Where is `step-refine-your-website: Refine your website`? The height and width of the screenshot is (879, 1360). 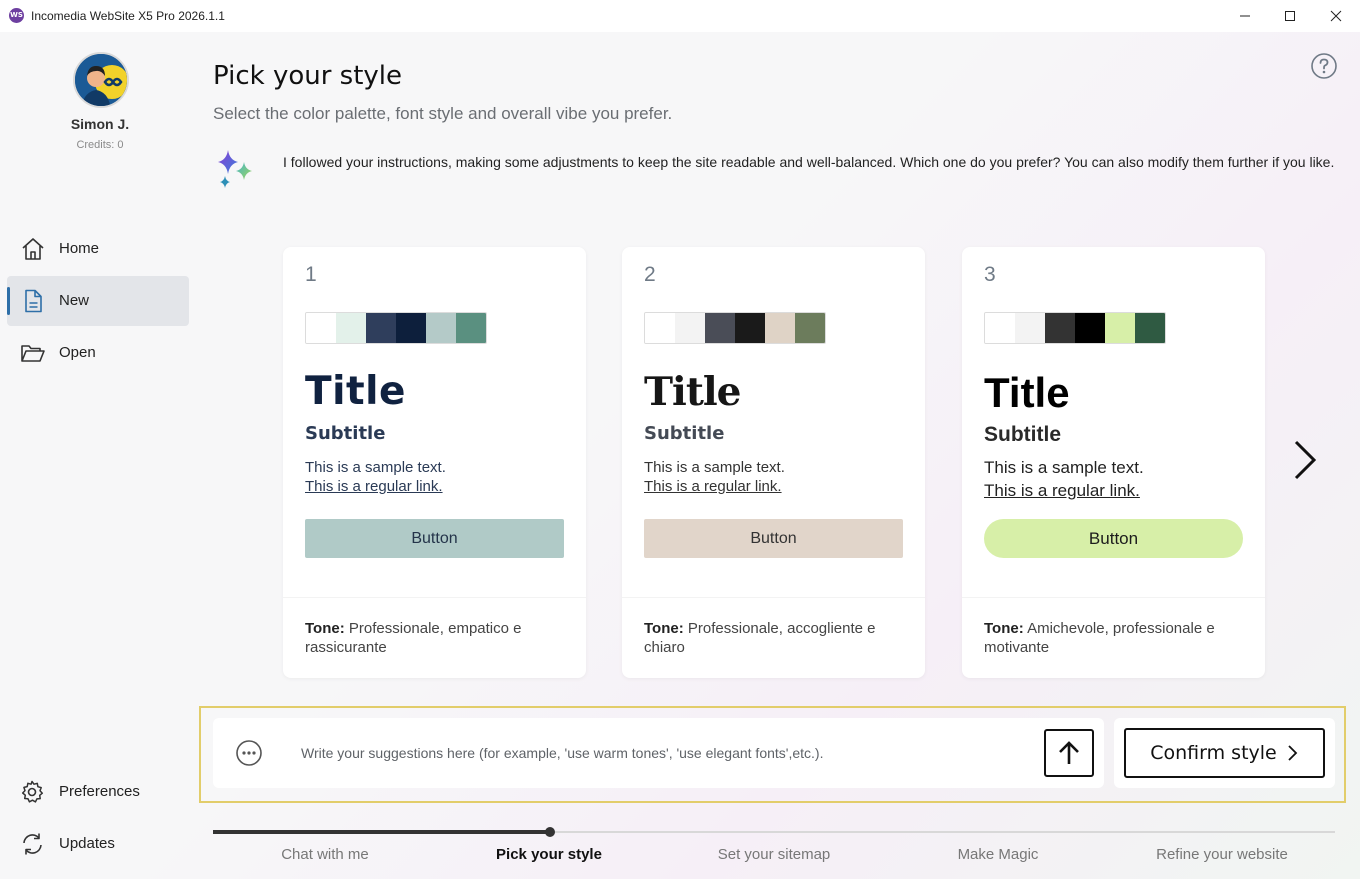
step-refine-your-website: Refine your website is located at coordinates (1222, 854).